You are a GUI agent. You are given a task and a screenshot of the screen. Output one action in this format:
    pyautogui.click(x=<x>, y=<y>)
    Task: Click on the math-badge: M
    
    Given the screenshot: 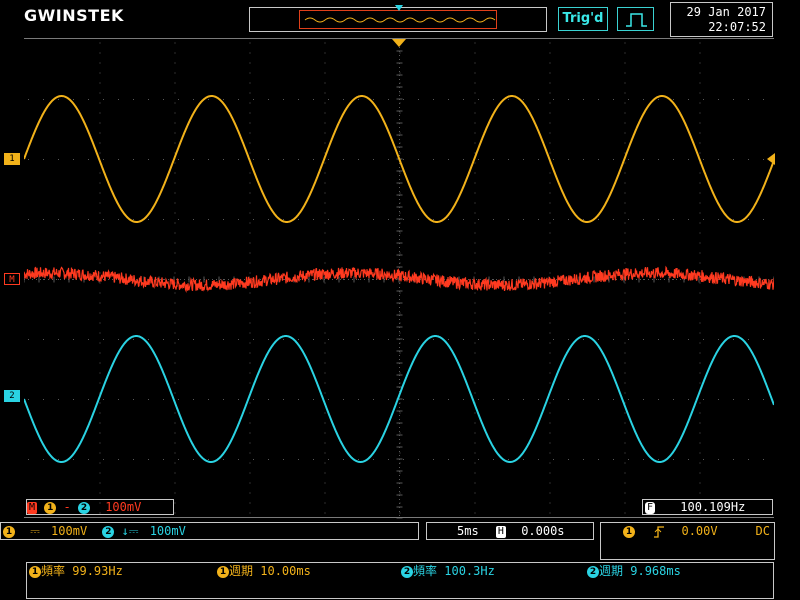 What is the action you would take?
    pyautogui.click(x=32, y=507)
    